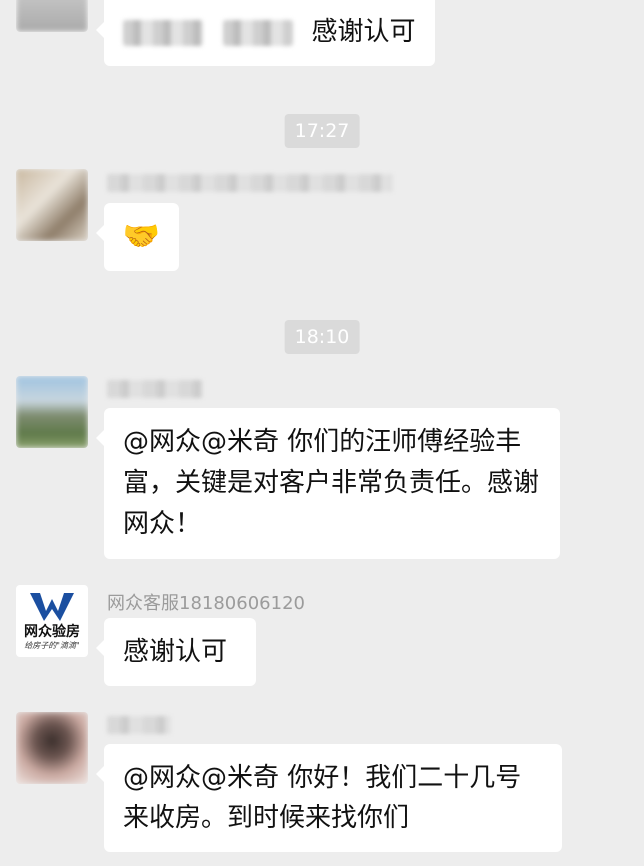 This screenshot has width=644, height=866. What do you see at coordinates (322, 337) in the screenshot?
I see `timestamp: 18:10` at bounding box center [322, 337].